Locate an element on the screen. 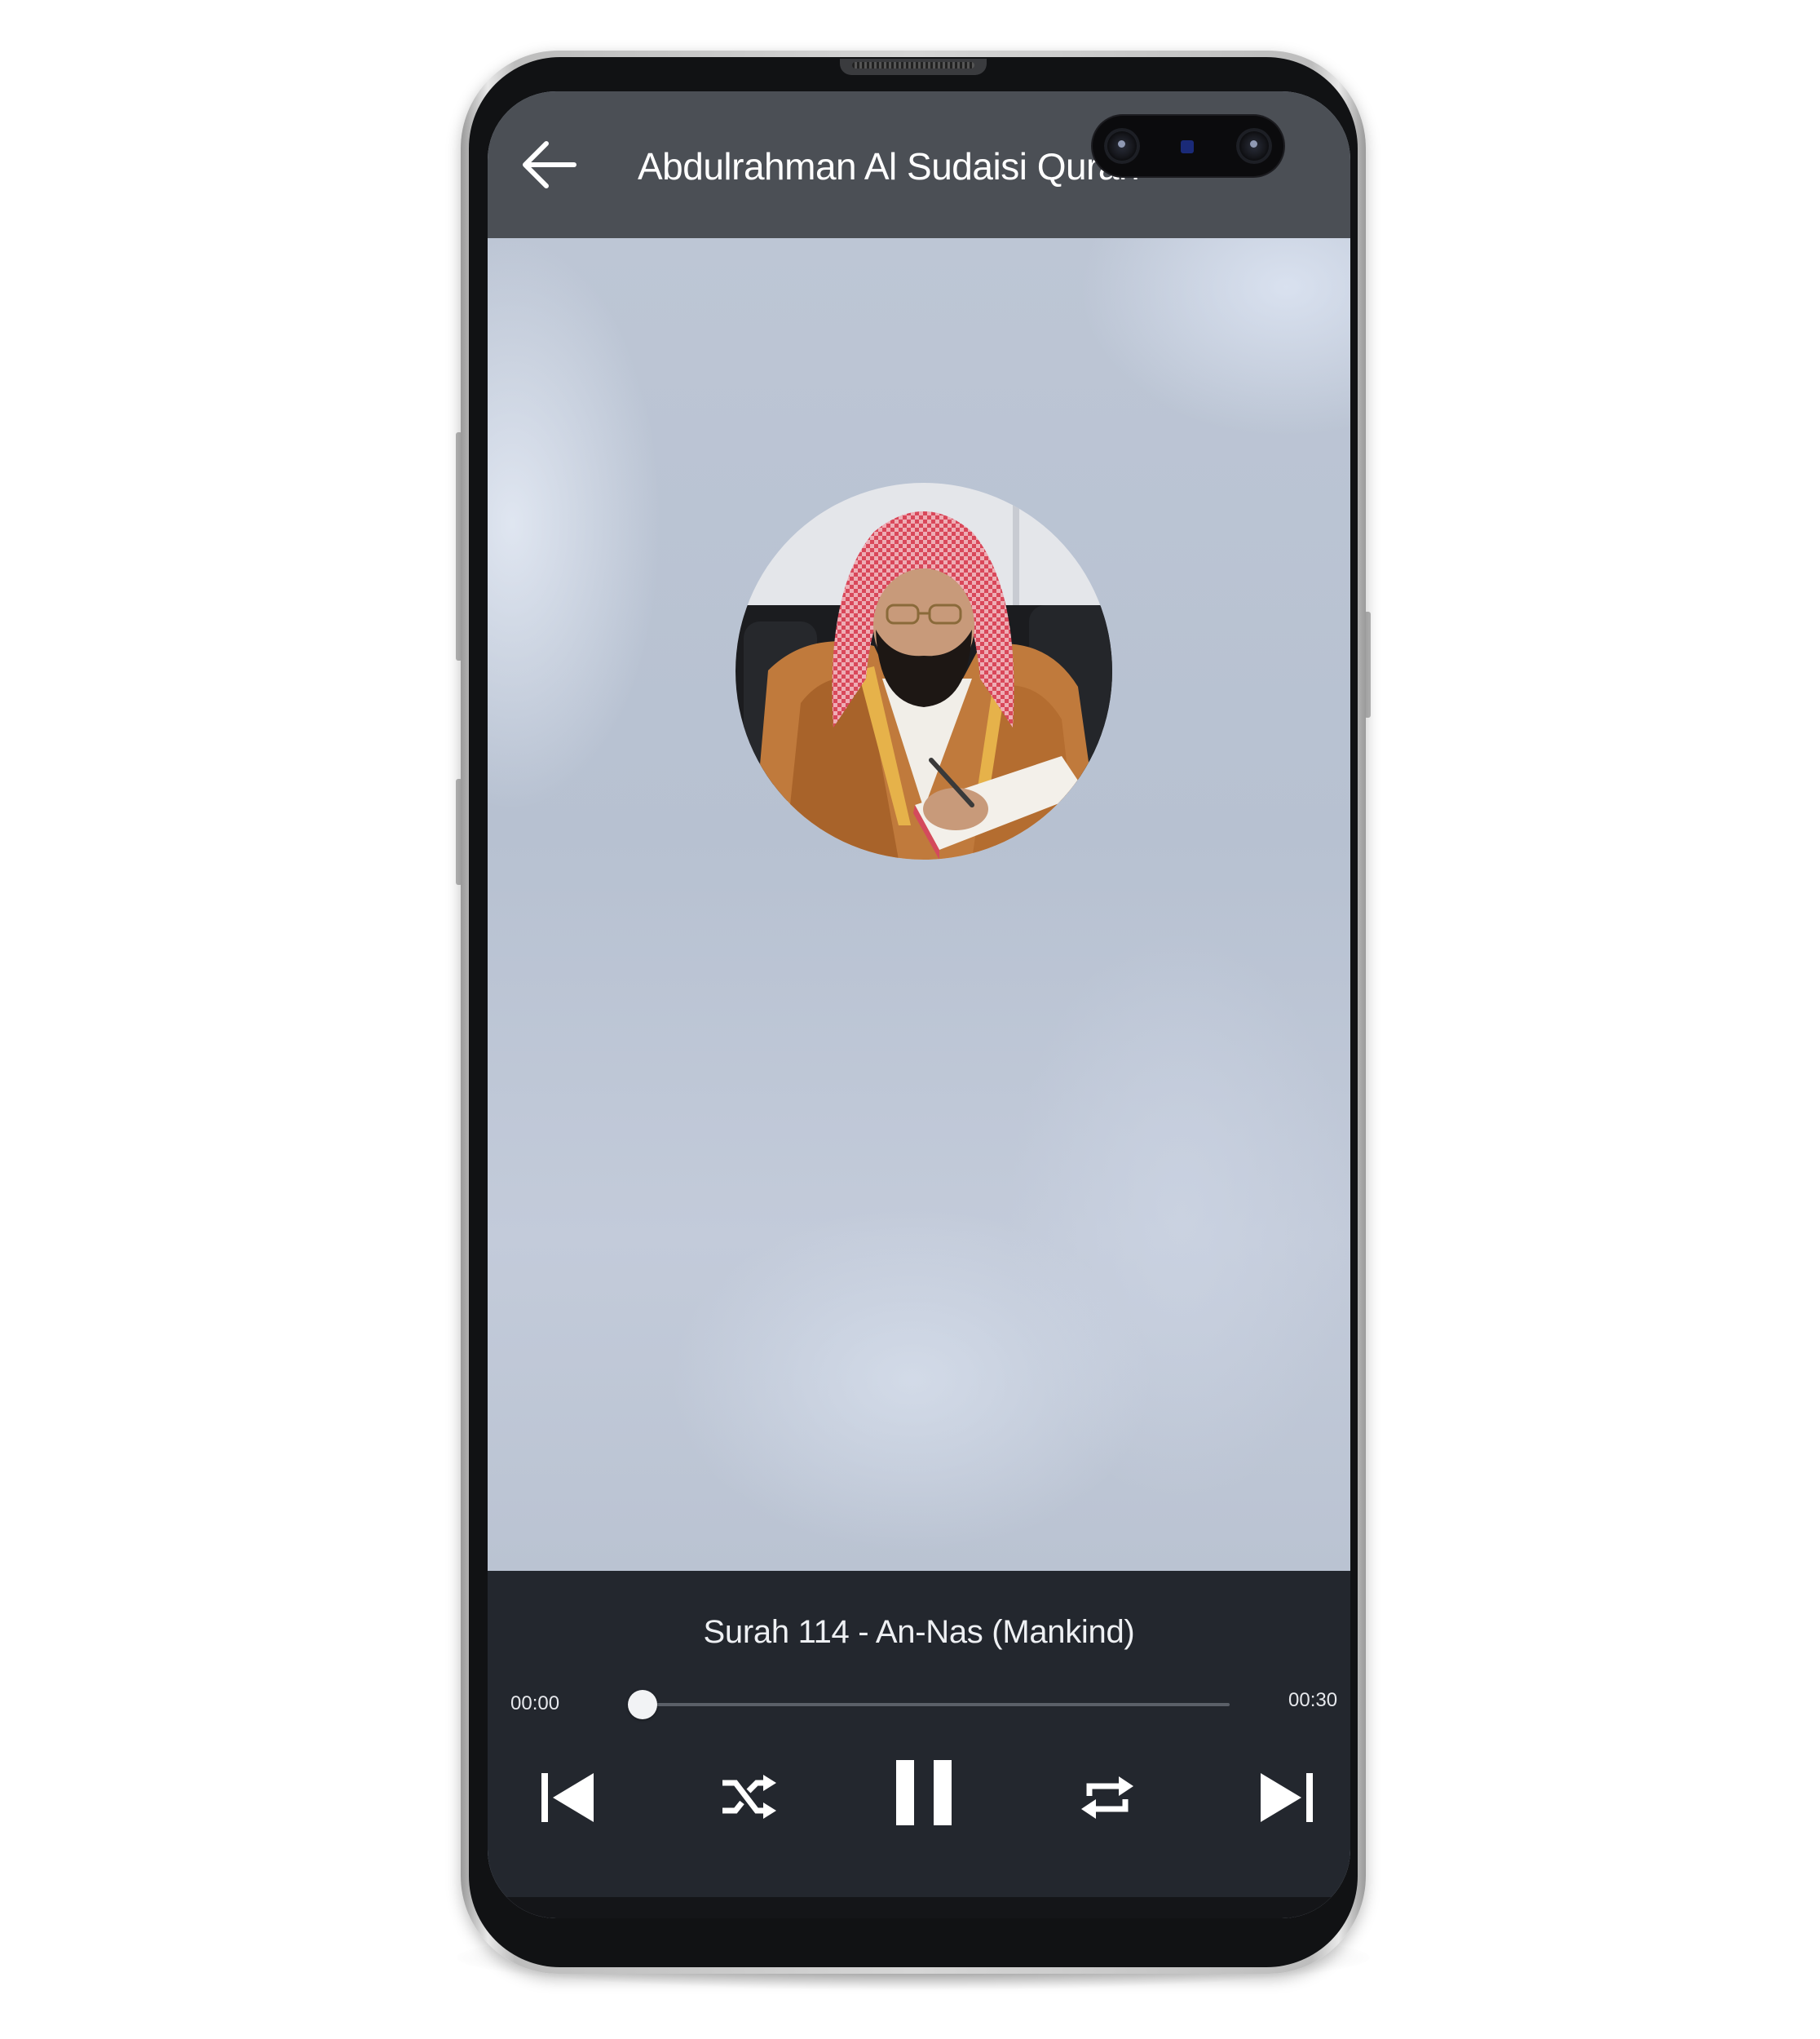  time-total: 00:30 is located at coordinates (1313, 1700).